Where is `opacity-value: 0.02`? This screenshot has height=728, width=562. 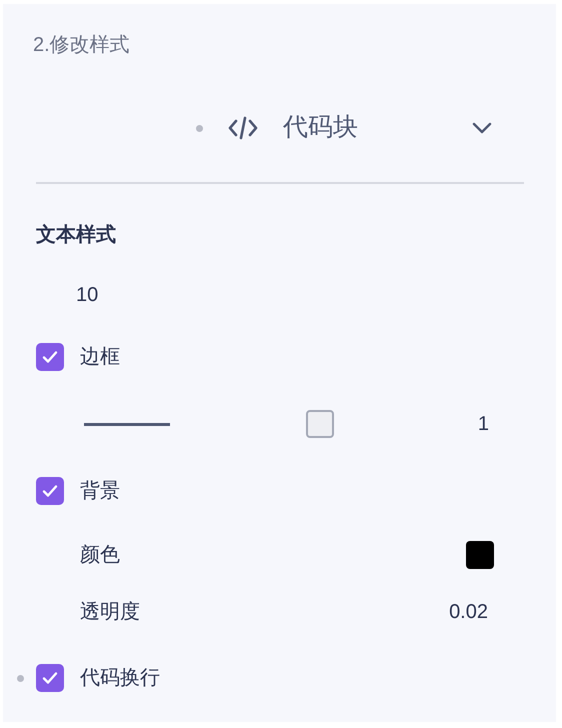 opacity-value: 0.02 is located at coordinates (468, 612).